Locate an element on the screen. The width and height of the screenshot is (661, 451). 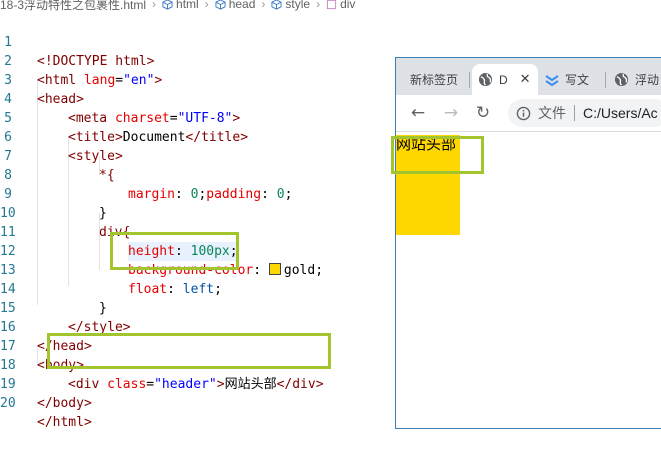
tab-new-tab-label: 新标签页 is located at coordinates (434, 80).